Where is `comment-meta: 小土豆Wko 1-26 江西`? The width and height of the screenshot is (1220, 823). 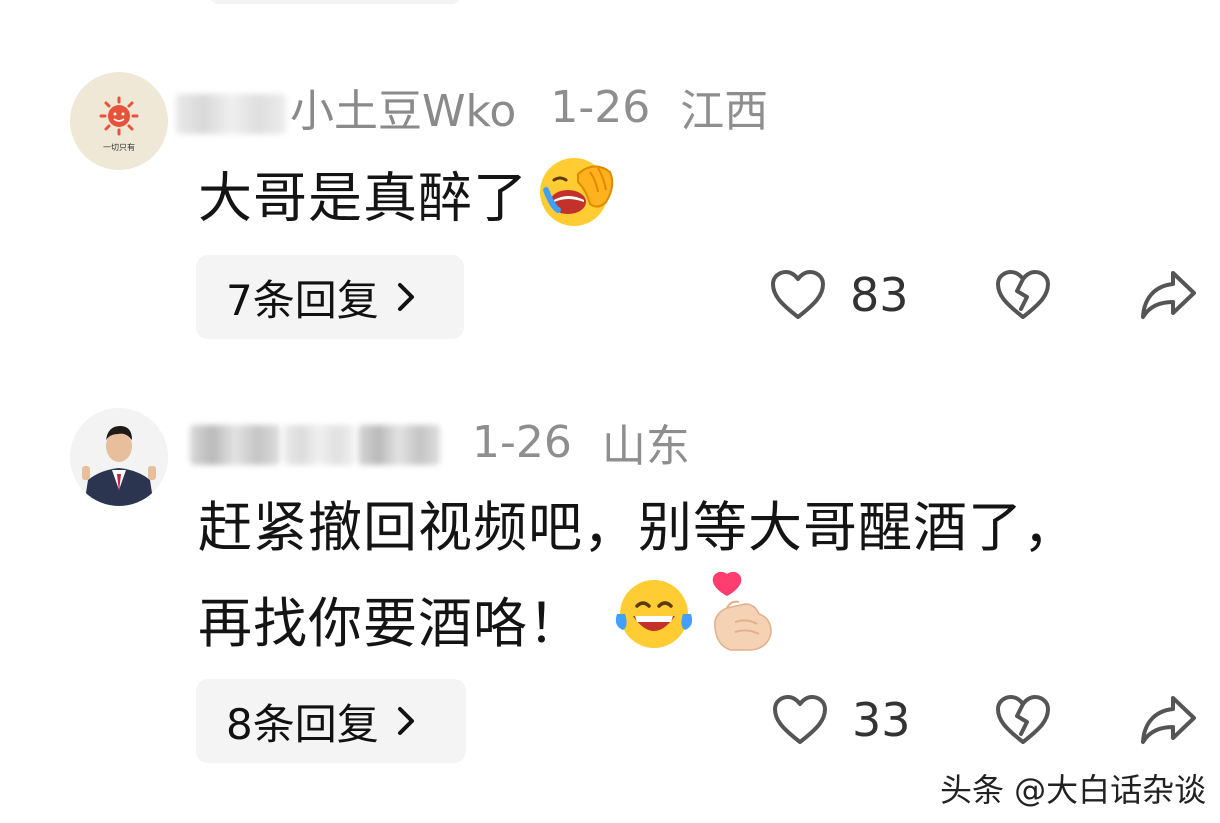
comment-meta: 小土豆Wko 1-26 江西 is located at coordinates (472, 108).